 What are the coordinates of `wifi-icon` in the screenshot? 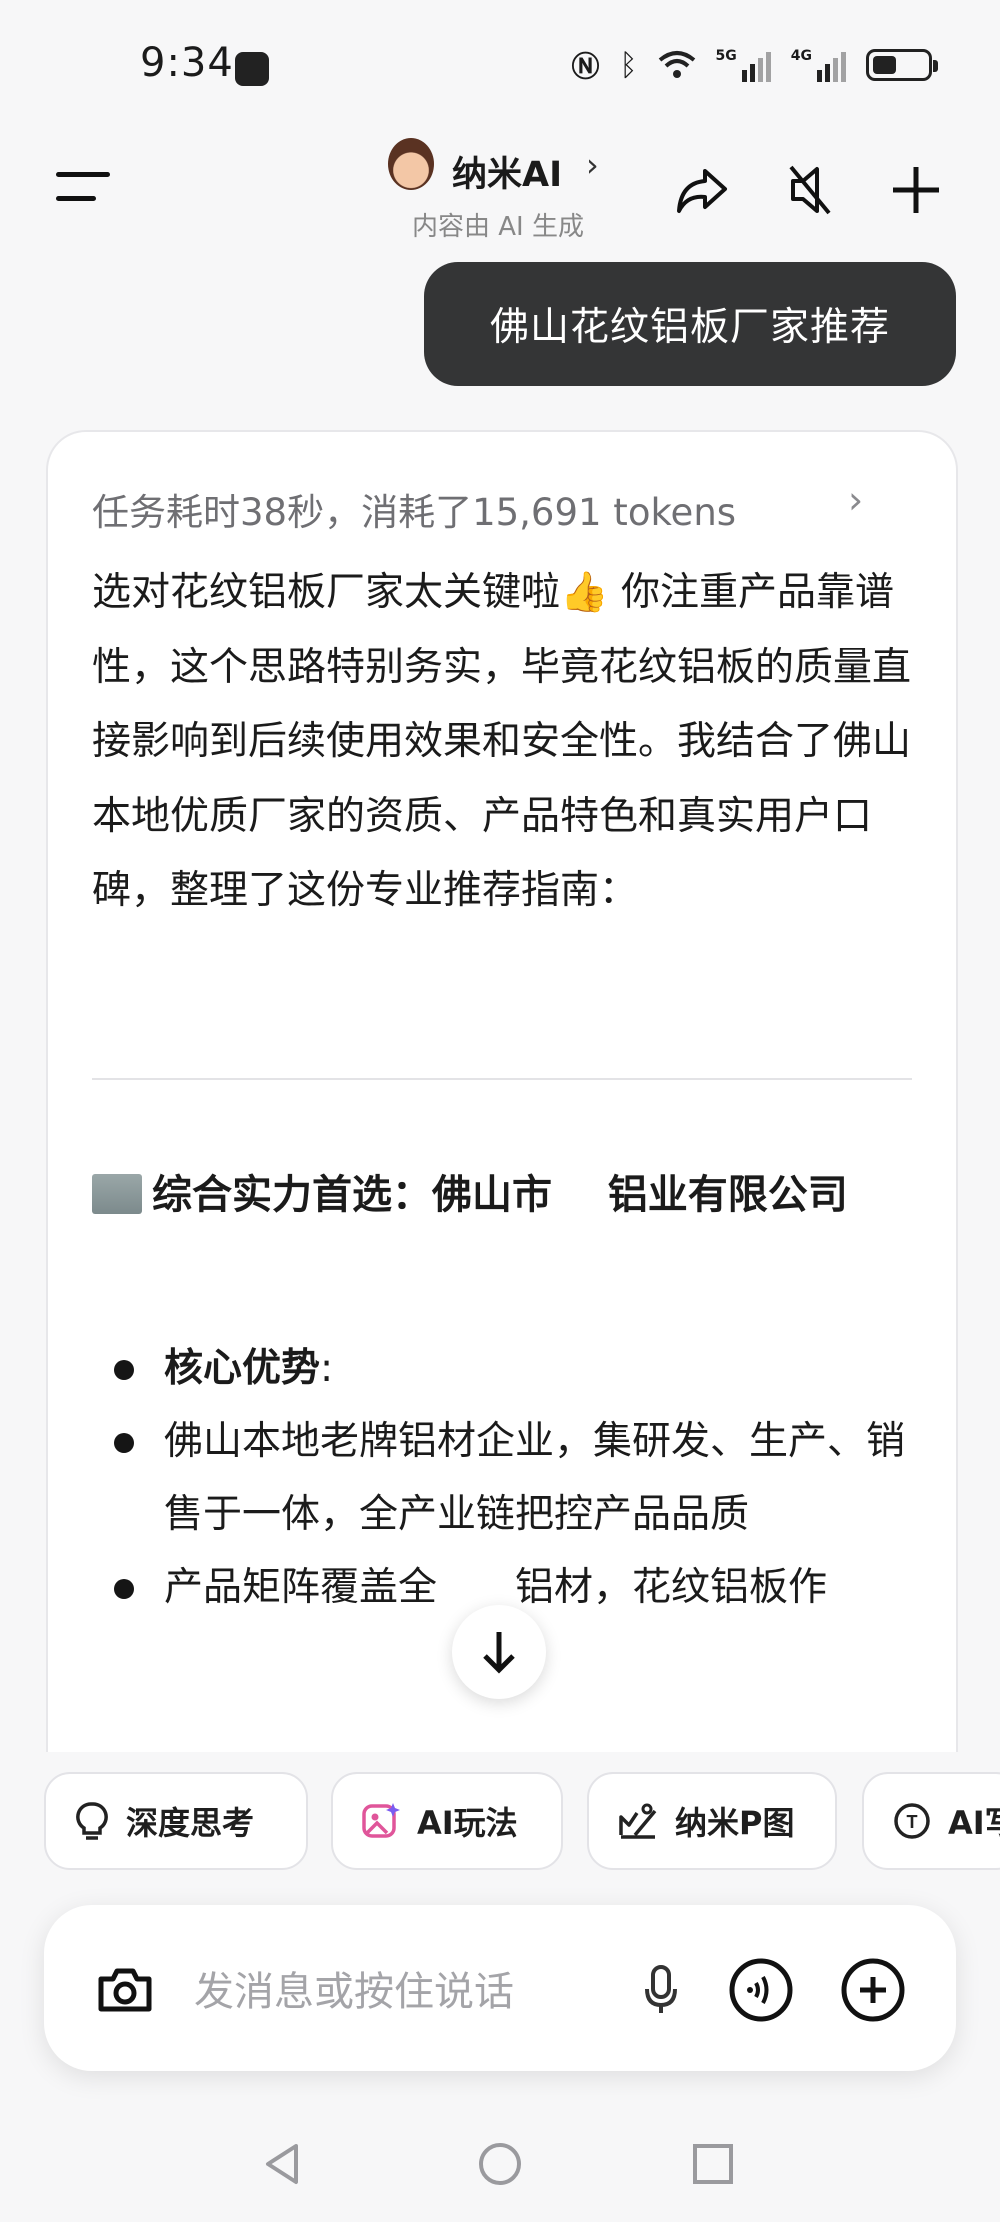 It's located at (676, 64).